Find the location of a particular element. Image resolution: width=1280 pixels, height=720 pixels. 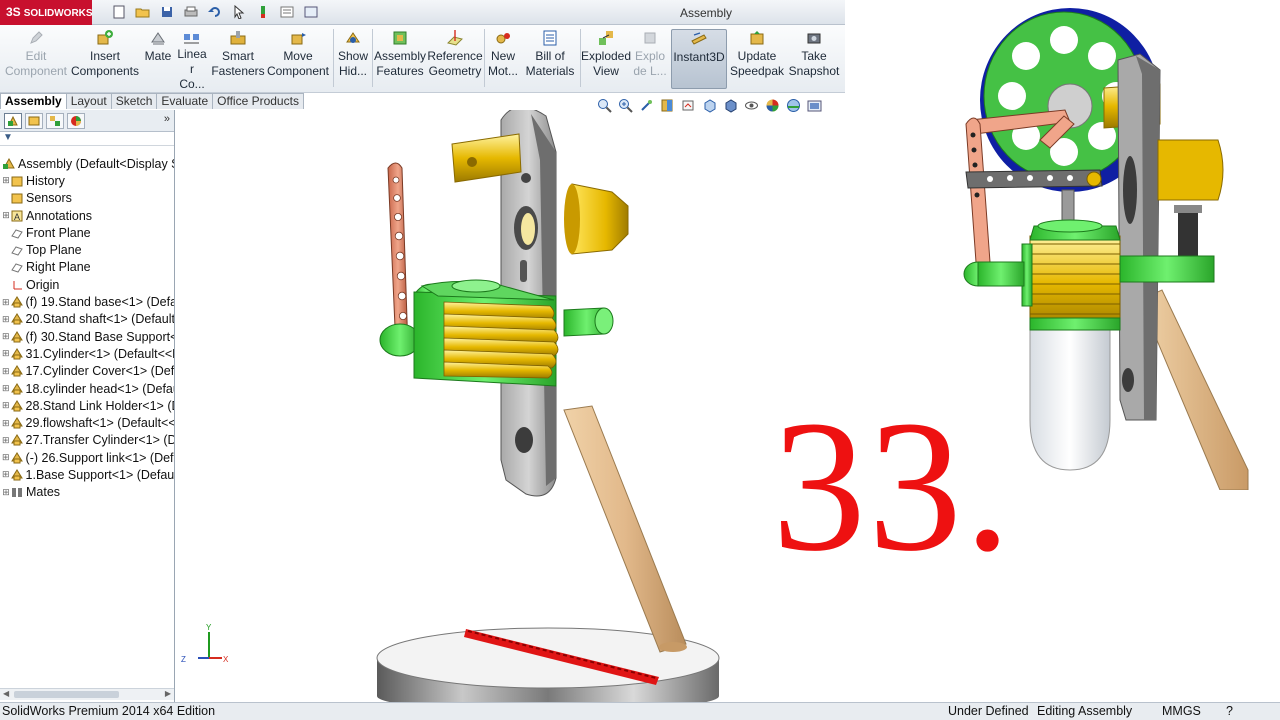

tree-item-17: ⊞ (-) 26.Support link<1> (Defa is located at coordinates (87, 457).